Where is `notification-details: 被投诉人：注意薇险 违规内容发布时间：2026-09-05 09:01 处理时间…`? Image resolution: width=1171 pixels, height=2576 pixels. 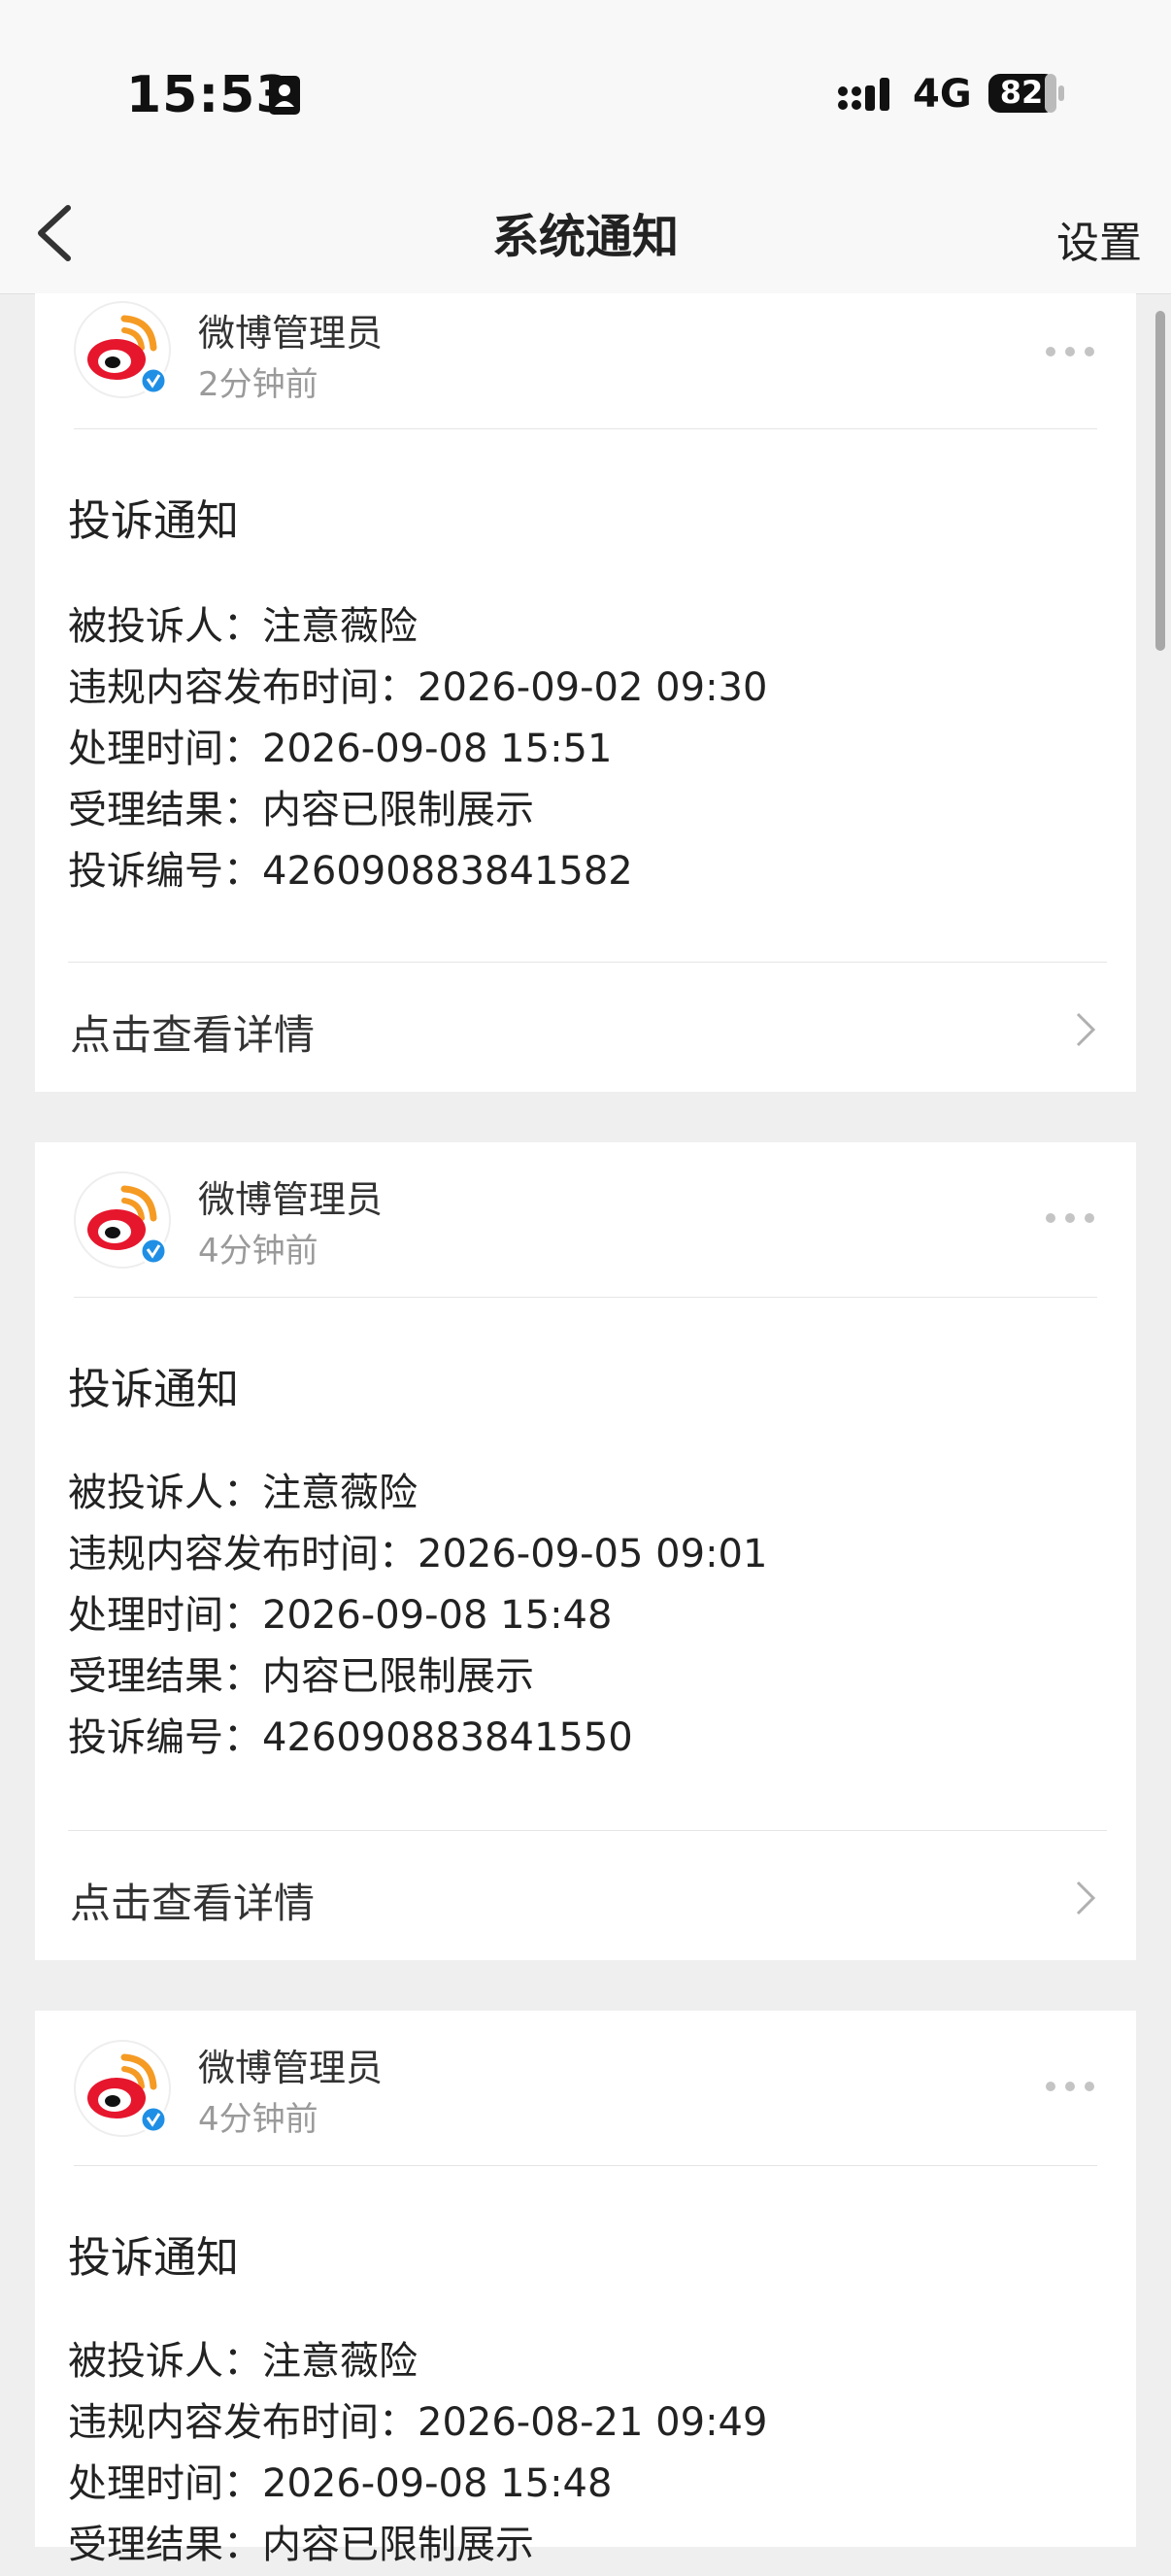 notification-details: 被投诉人：注意薇险 违规内容发布时间：2026-09-05 09:01 处理时间… is located at coordinates (417, 1616).